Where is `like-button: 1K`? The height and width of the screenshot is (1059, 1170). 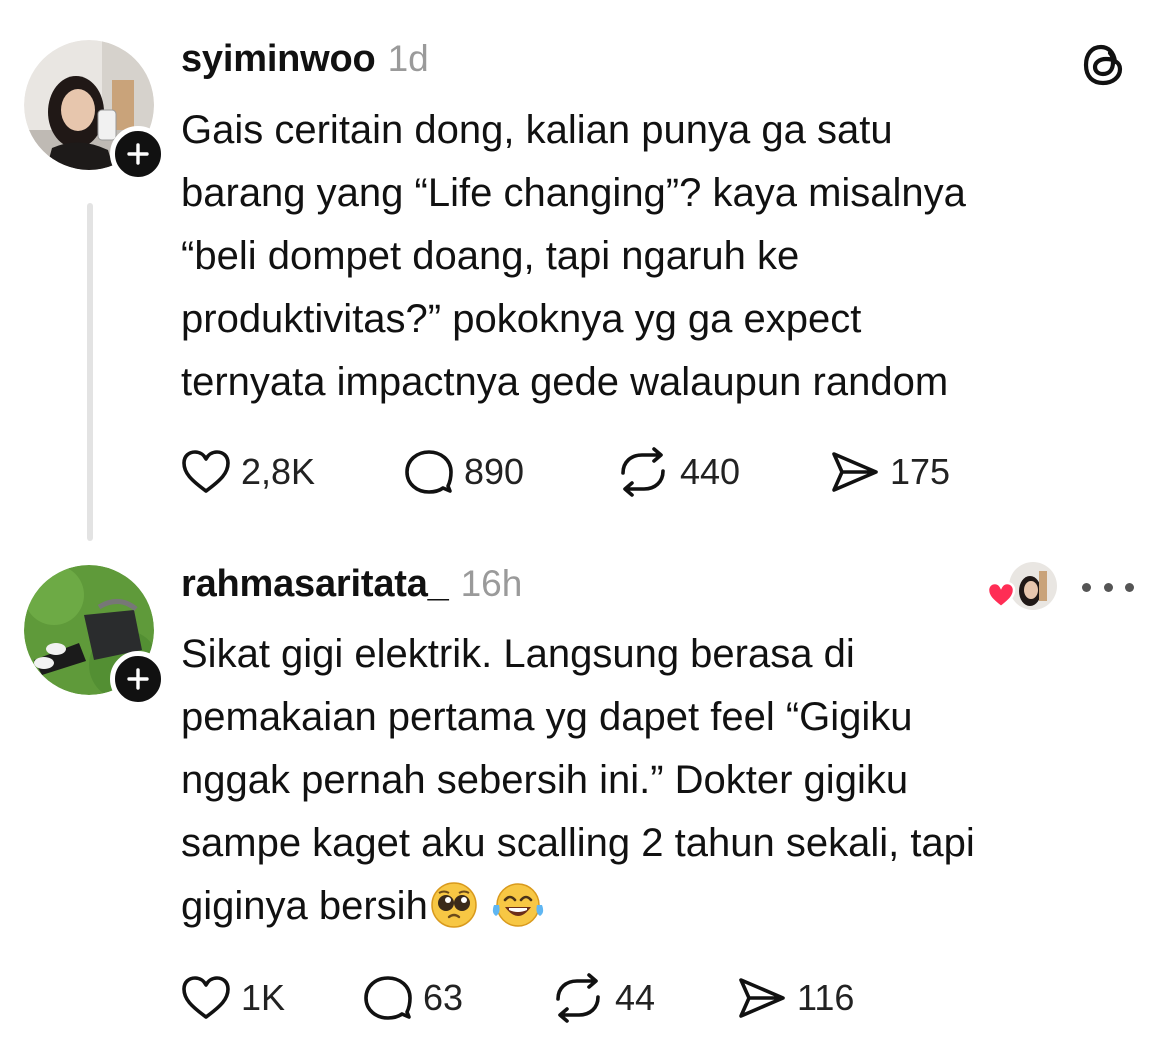
like-button: 1K is located at coordinates (272, 998).